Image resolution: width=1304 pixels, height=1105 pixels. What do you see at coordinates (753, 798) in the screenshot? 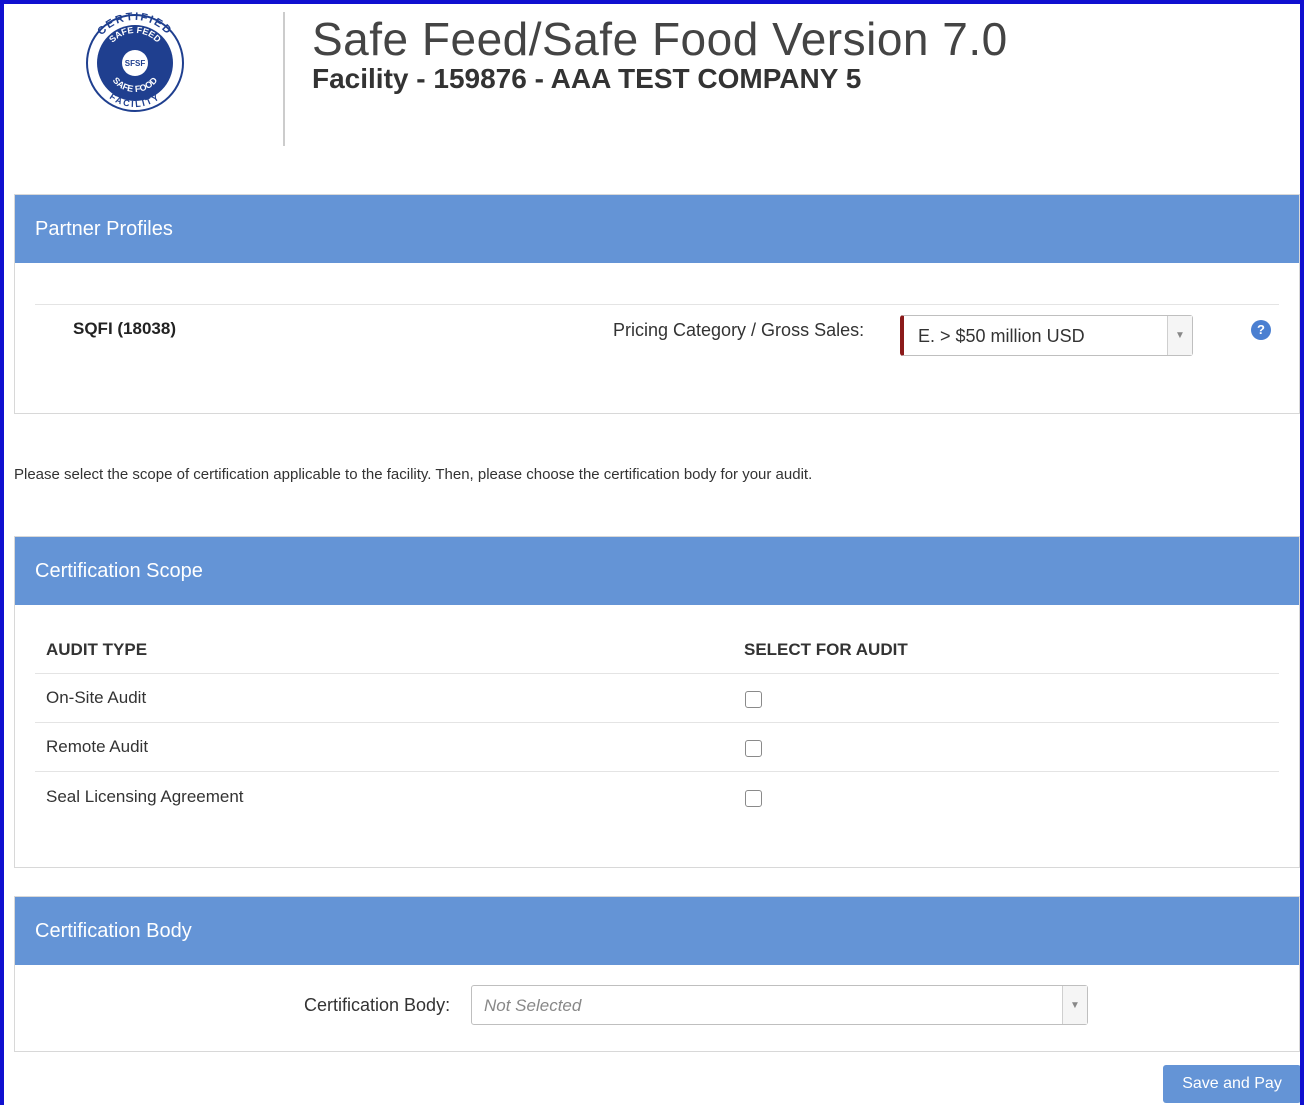
I see `seal-licensing-checkbox` at bounding box center [753, 798].